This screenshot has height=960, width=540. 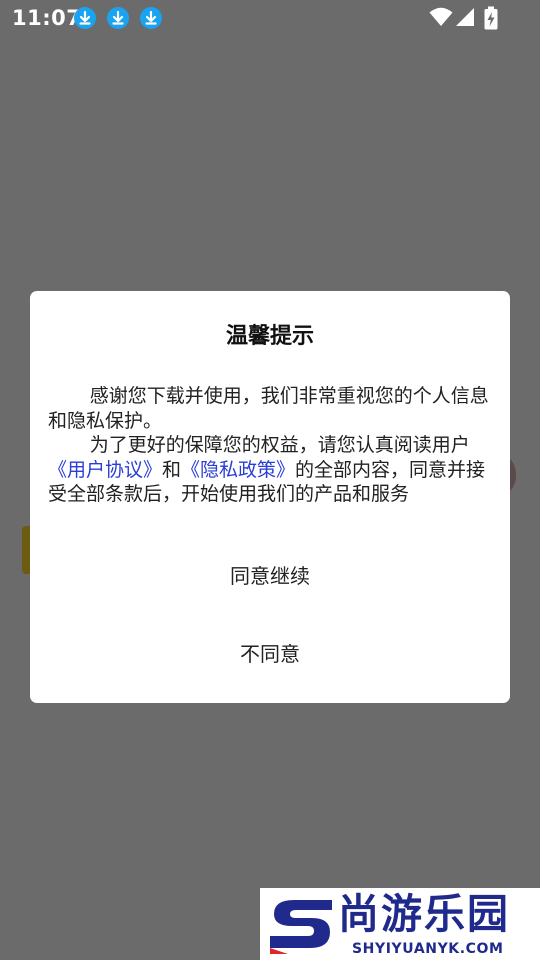 What do you see at coordinates (270, 654) in the screenshot?
I see `disagree-button: 不同意` at bounding box center [270, 654].